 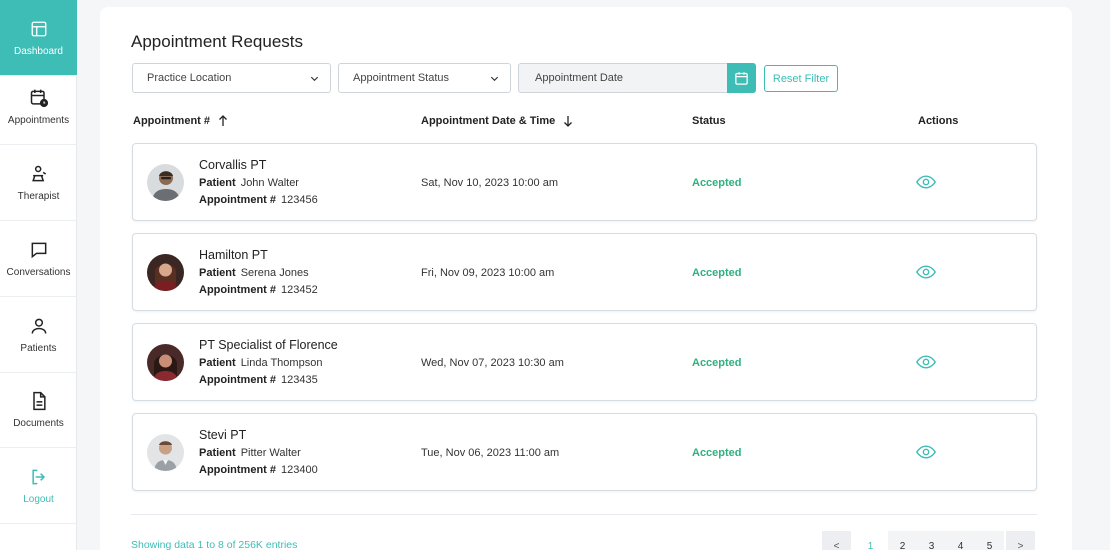 I want to click on entries-summary: Showing data 1 to 8 of 256K entries, so click(x=214, y=544).